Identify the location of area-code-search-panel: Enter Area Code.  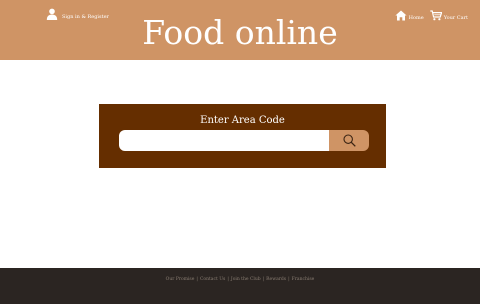
(242, 136).